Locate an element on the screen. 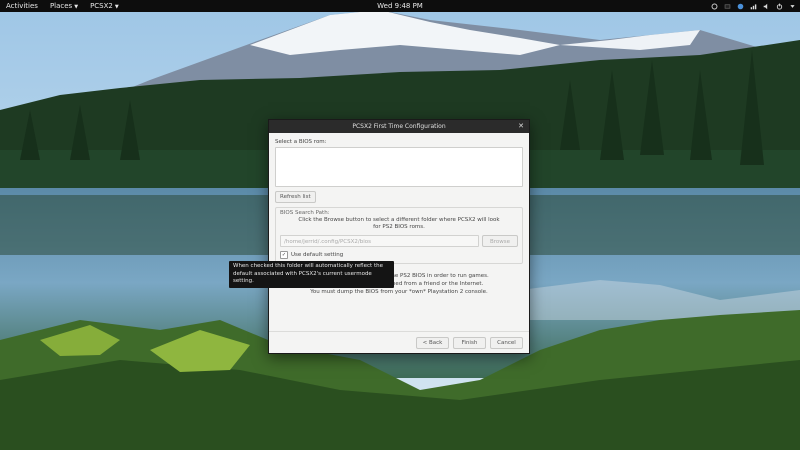  terminal-icon is located at coordinates (727, 6).